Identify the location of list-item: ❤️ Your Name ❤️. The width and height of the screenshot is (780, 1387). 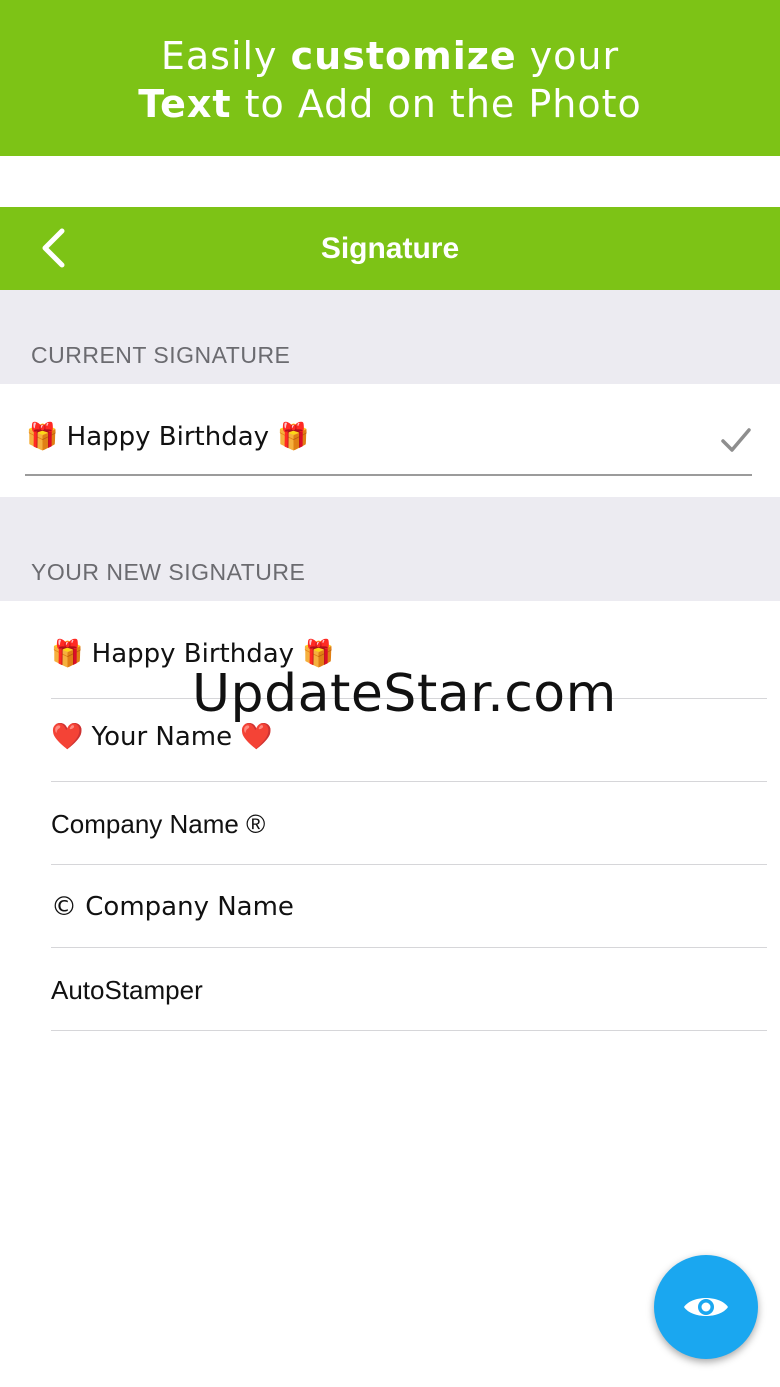
(409, 739).